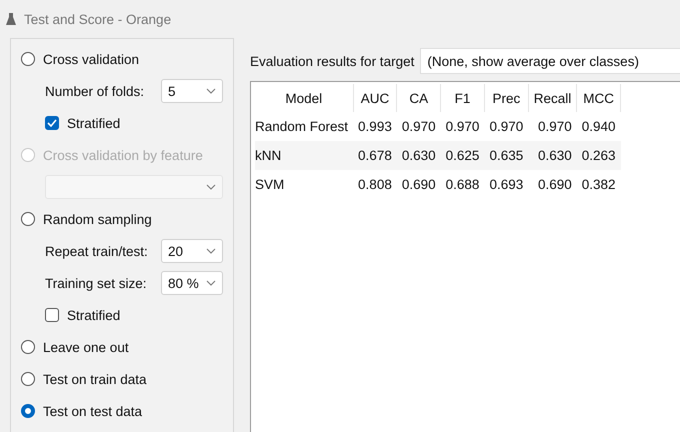 The height and width of the screenshot is (432, 680). I want to click on table-cell: 0.678, so click(375, 155).